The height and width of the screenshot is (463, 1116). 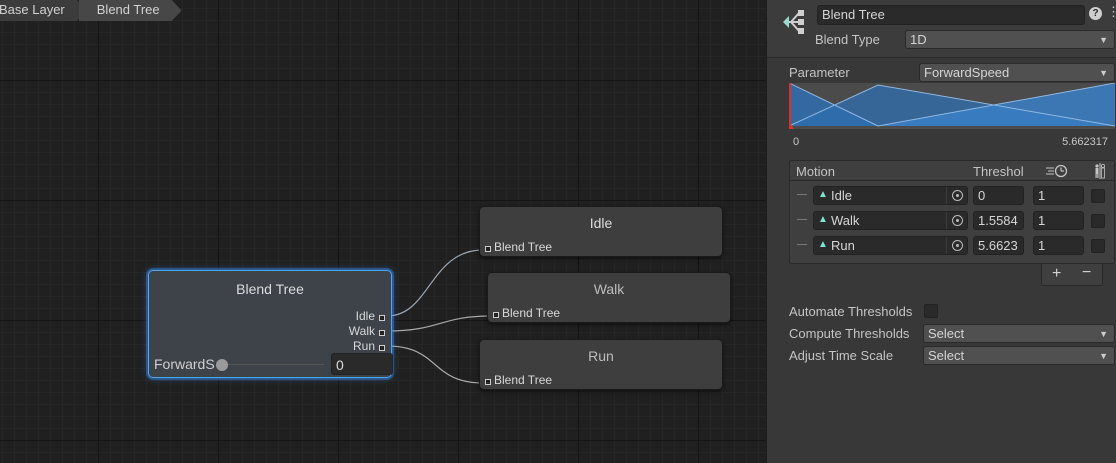 I want to click on node-run: Run Blend Tree, so click(x=601, y=364).